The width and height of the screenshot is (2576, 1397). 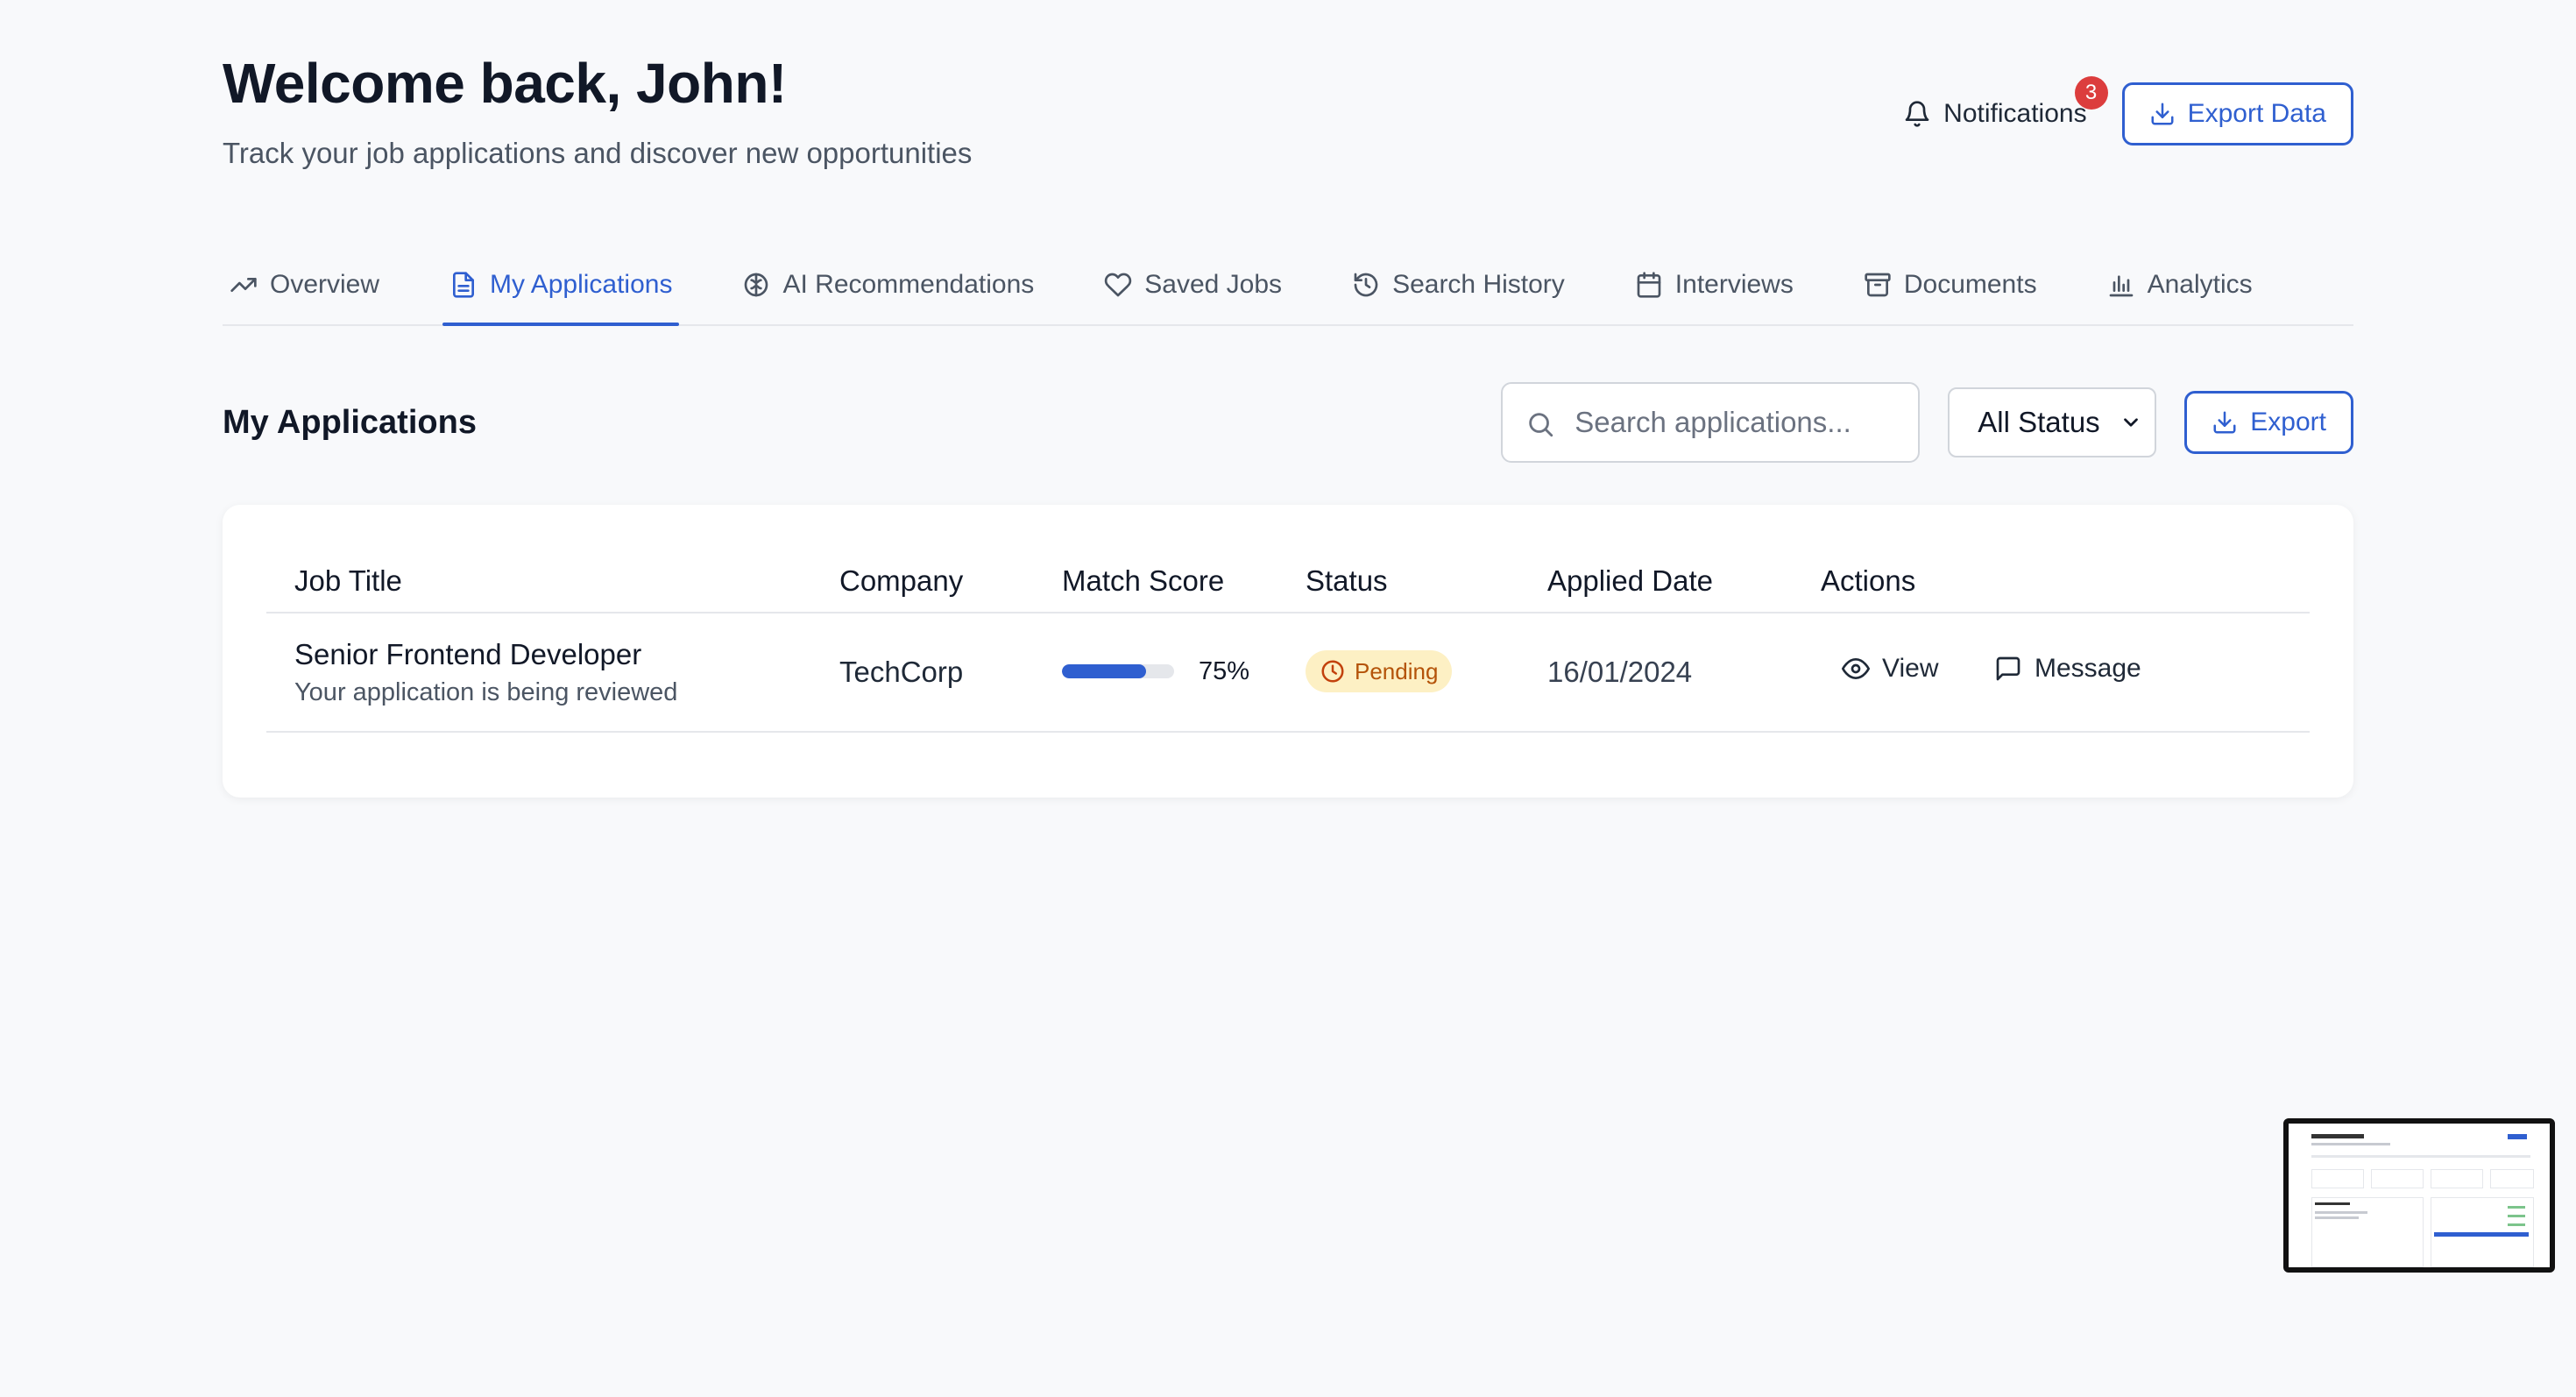 What do you see at coordinates (1620, 672) in the screenshot?
I see `applied-date: 16/01/2024` at bounding box center [1620, 672].